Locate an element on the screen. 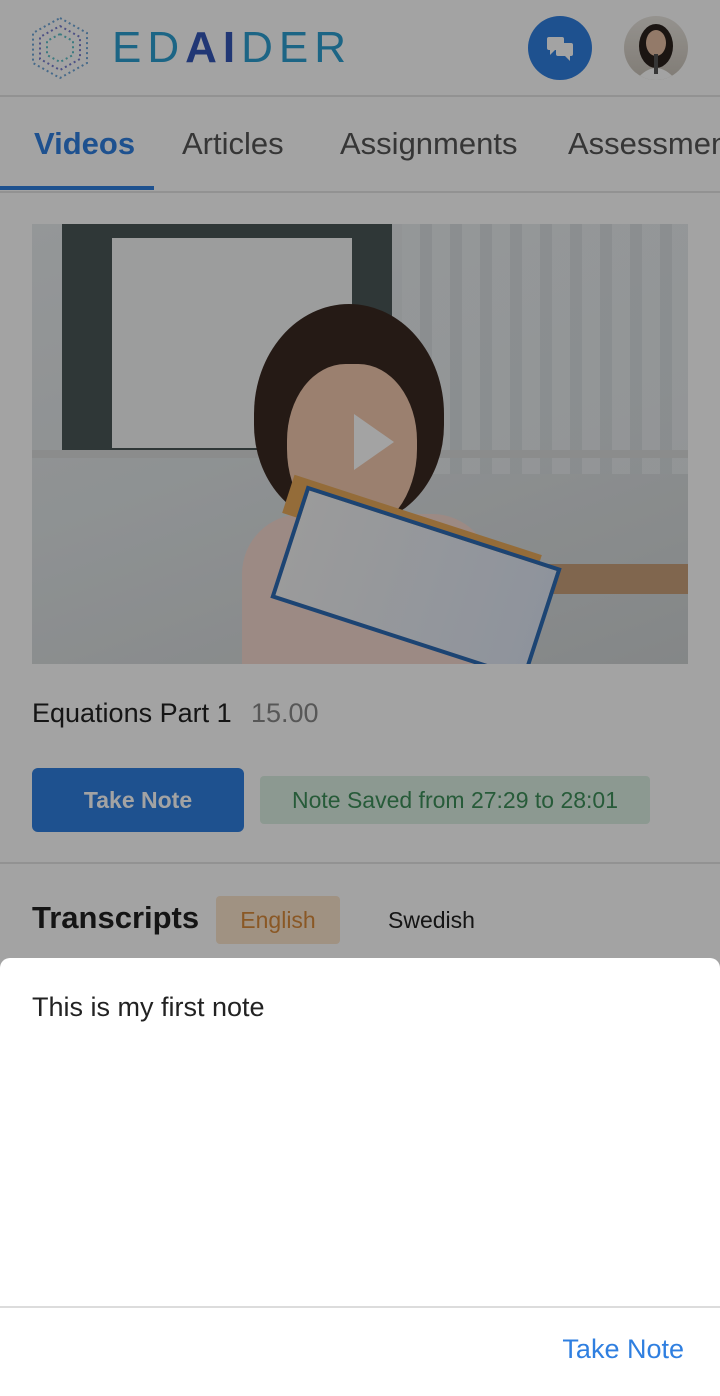 The width and height of the screenshot is (720, 1396). note-textarea: This is my first note is located at coordinates (148, 1007).